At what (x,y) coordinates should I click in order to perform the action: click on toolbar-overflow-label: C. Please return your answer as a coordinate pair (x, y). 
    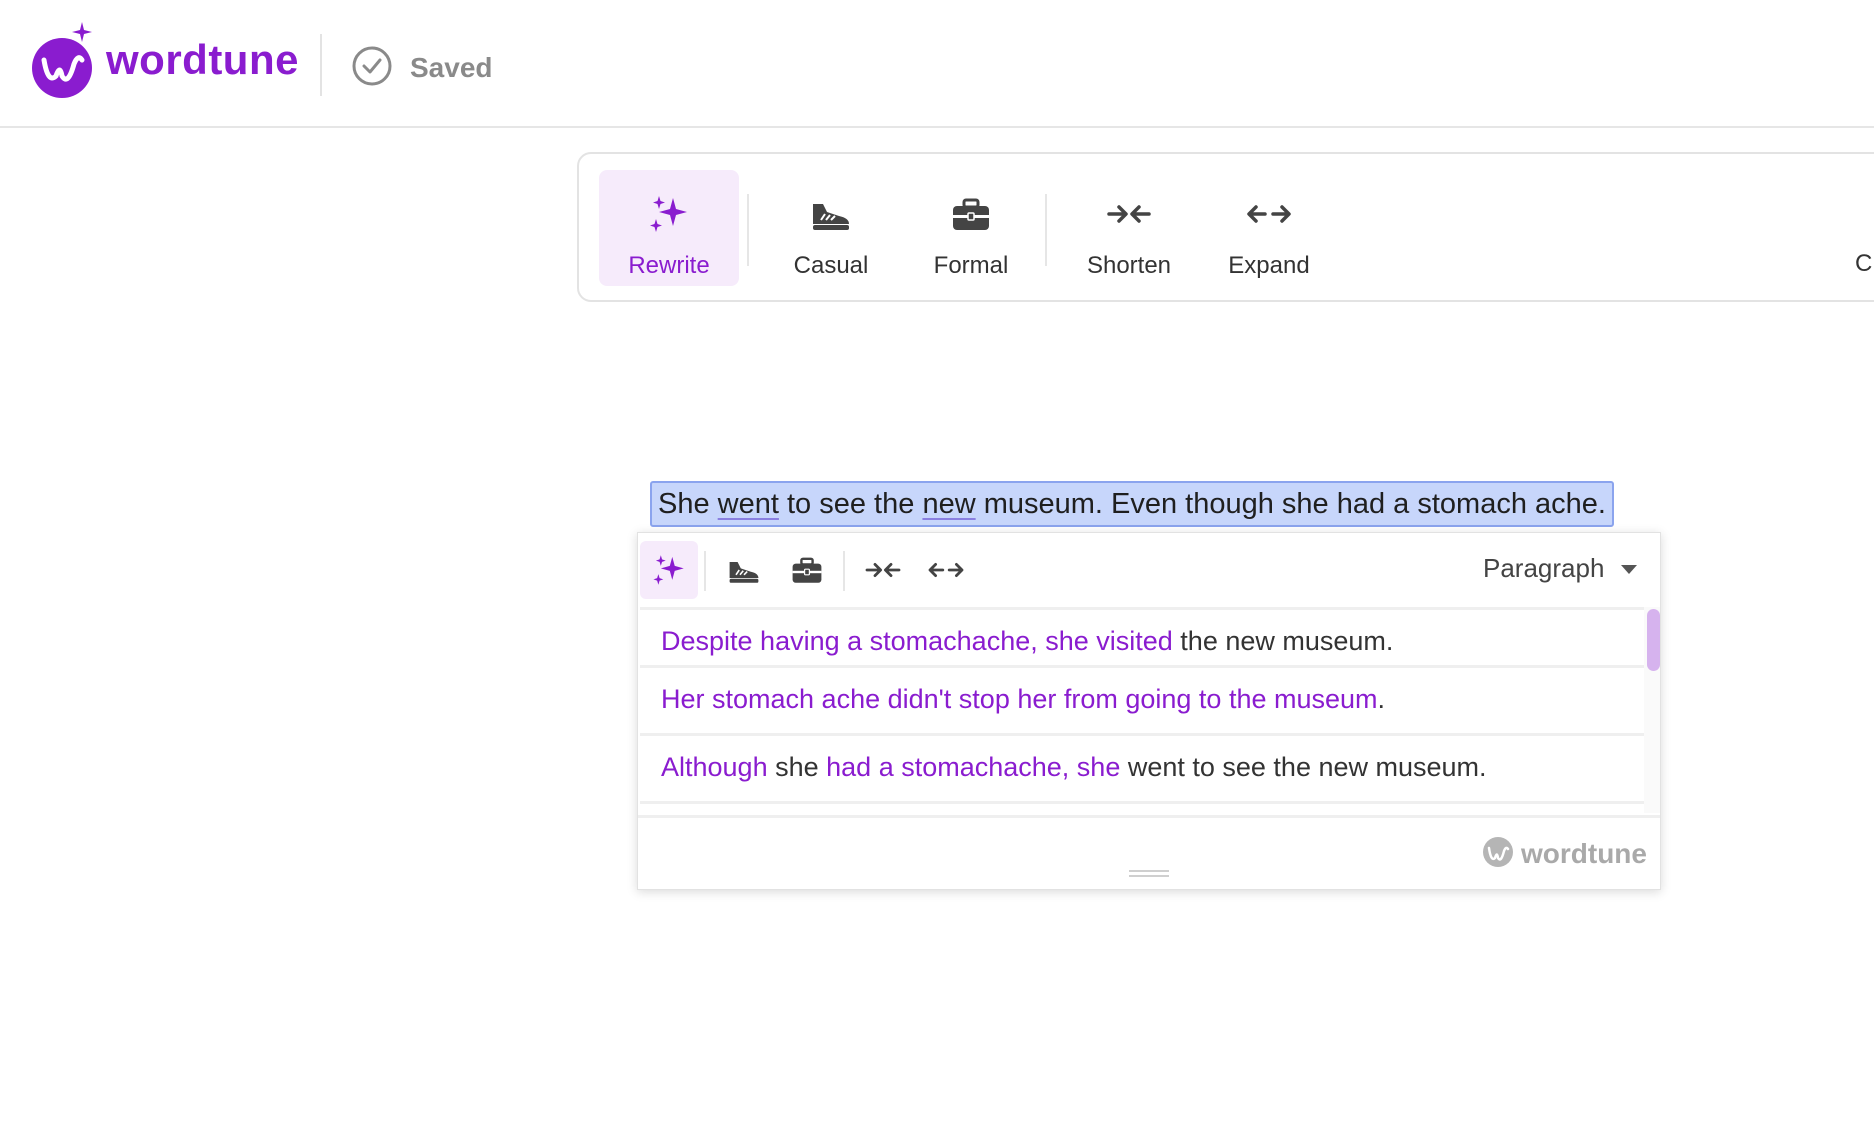
    Looking at the image, I should click on (1863, 264).